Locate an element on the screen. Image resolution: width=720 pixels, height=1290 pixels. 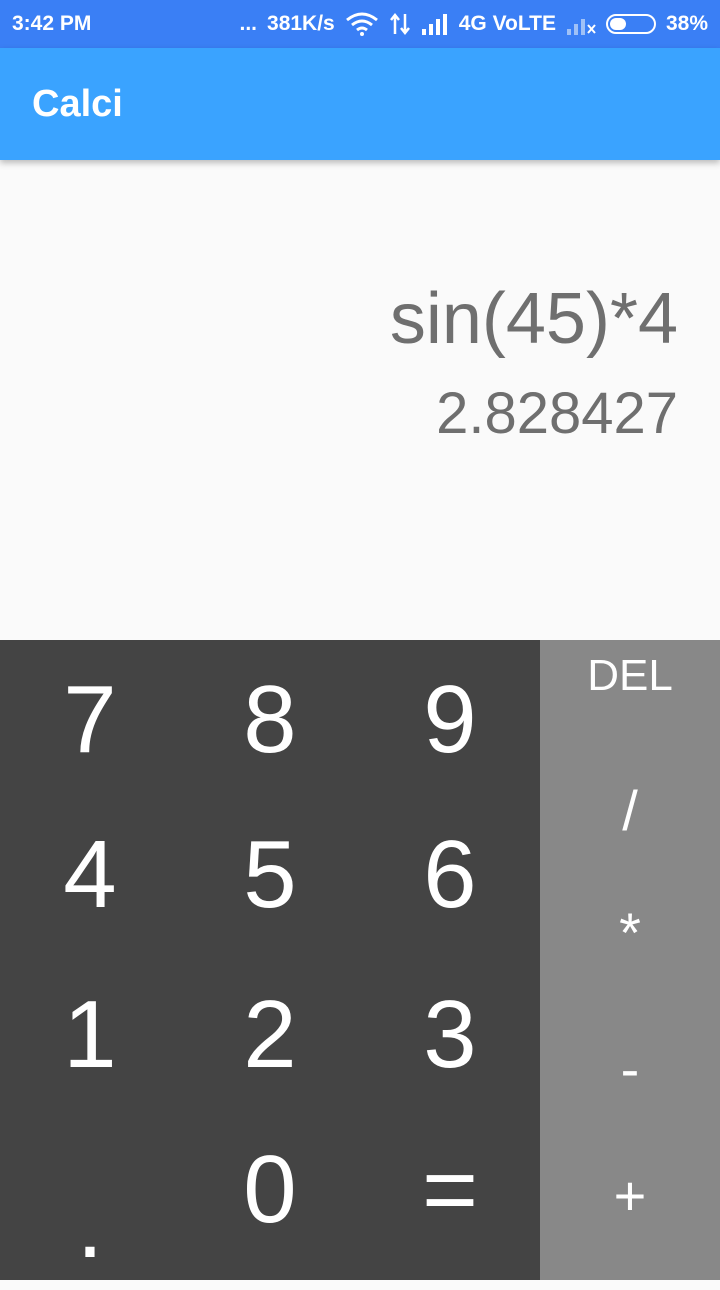
data-transfer-icon is located at coordinates (400, 24).